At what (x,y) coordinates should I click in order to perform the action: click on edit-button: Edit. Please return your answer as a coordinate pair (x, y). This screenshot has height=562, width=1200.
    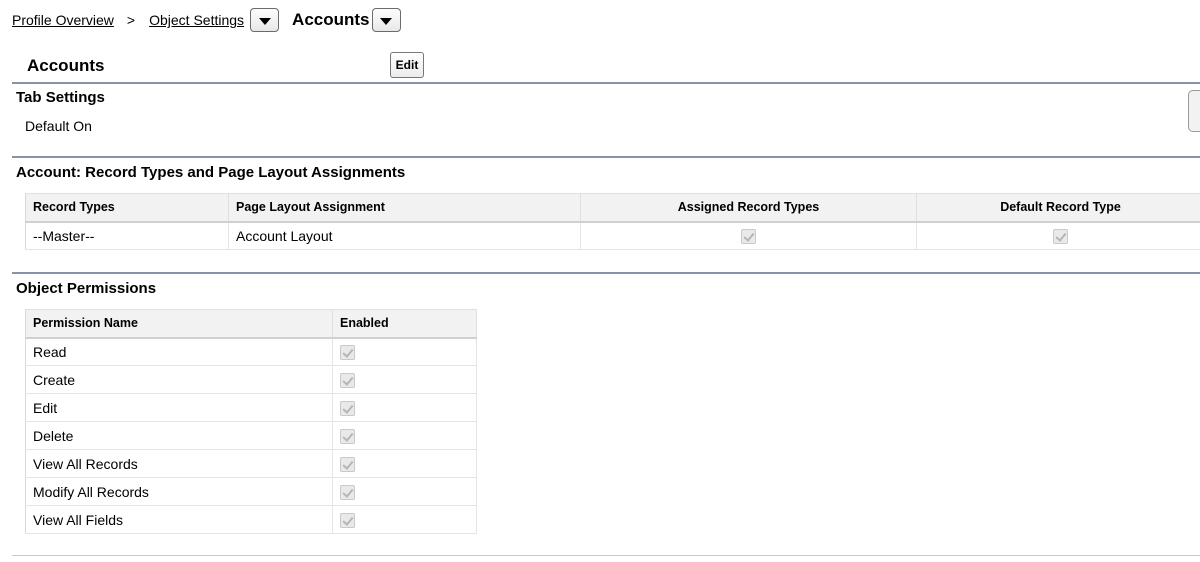
    Looking at the image, I should click on (407, 65).